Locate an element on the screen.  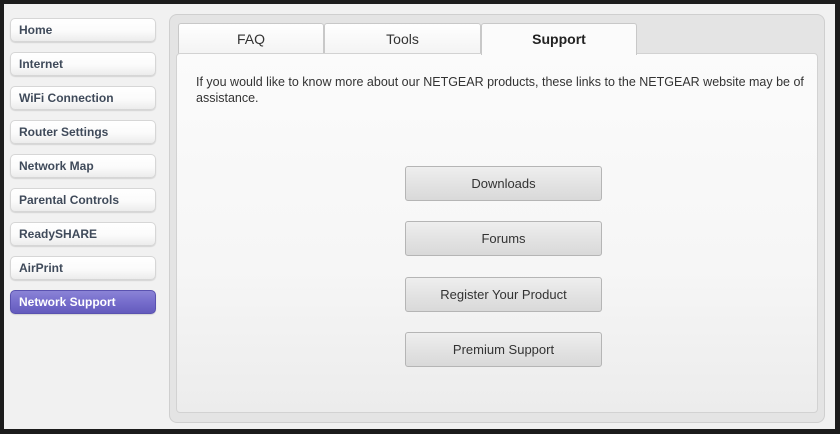
forums-button: Forums is located at coordinates (503, 238).